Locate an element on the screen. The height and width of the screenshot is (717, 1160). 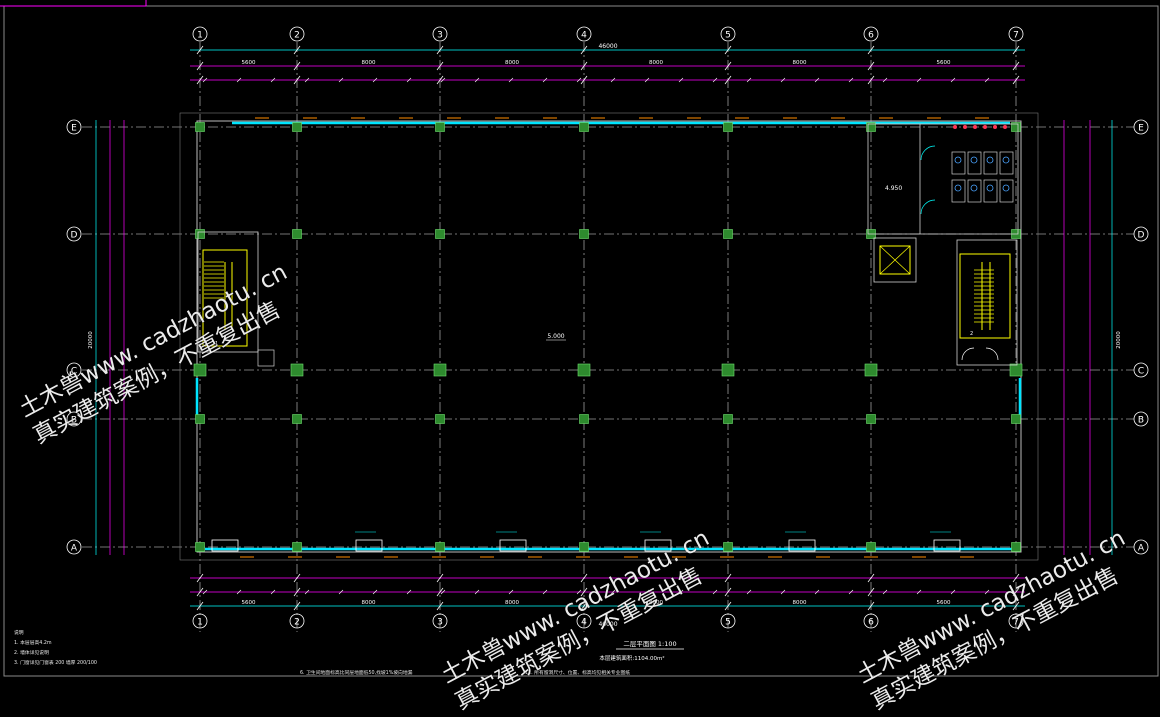
design-note: 3. 门窗详见门窗表 200 墙厚 200/100 is located at coordinates (55, 662).